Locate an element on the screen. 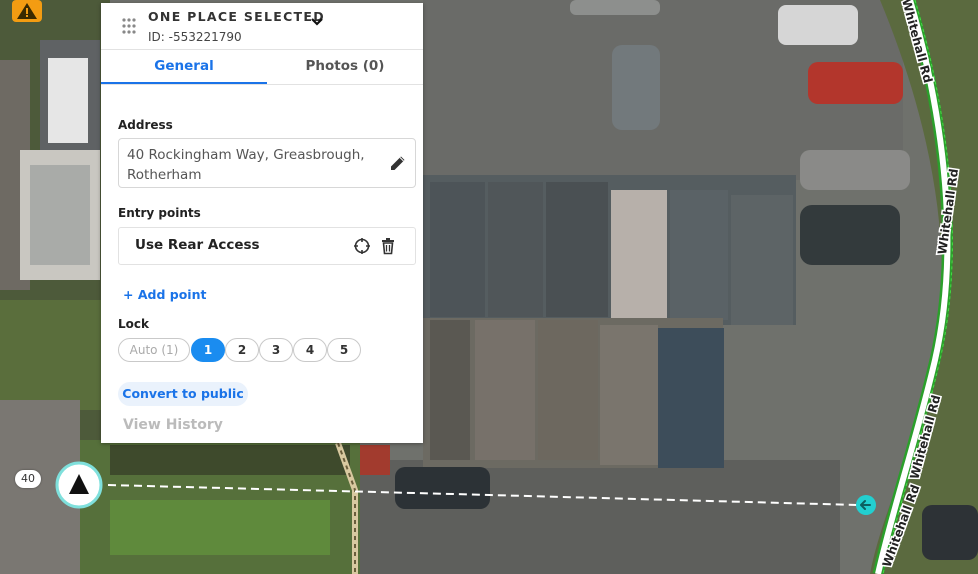  lock-option-4: 4 is located at coordinates (310, 350).